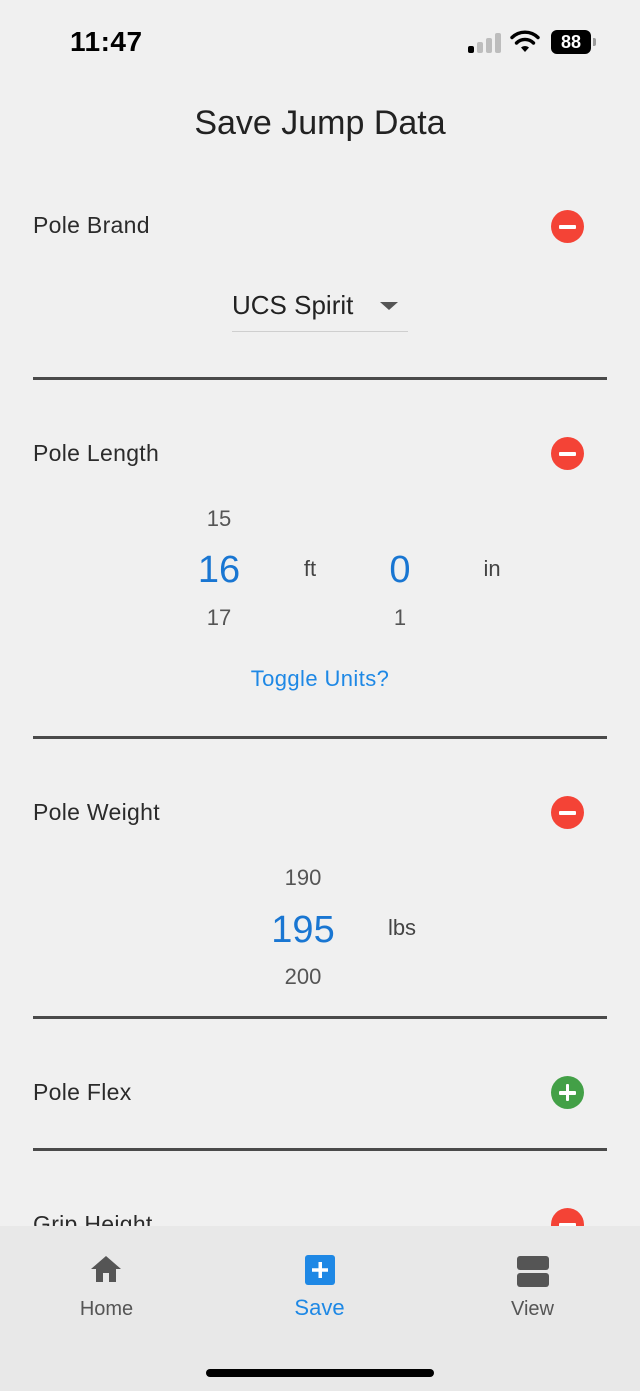 This screenshot has height=1391, width=640. Describe the element at coordinates (303, 878) in the screenshot. I see `weight-prev-value: 190` at that location.